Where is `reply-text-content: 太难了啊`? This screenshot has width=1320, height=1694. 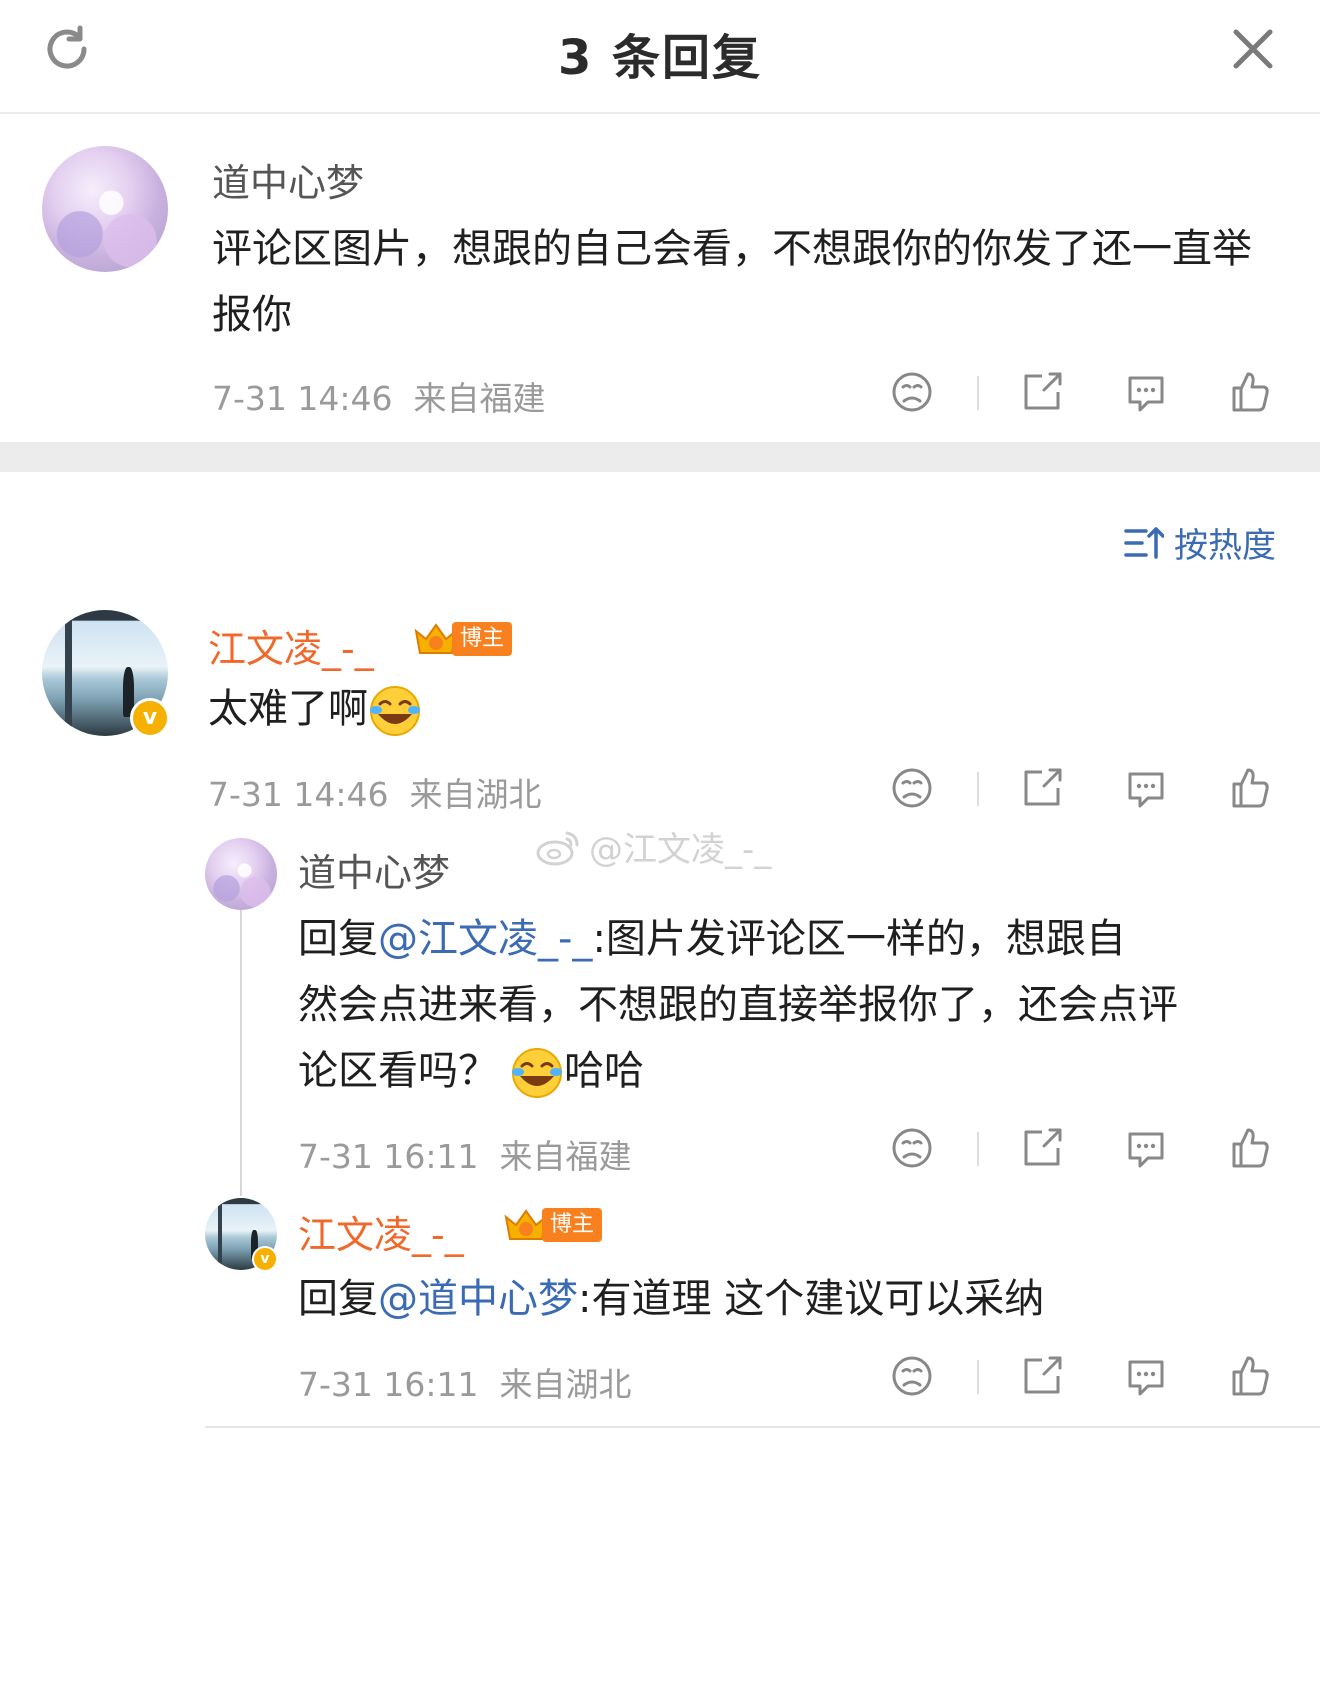
reply-text-content: 太难了啊 is located at coordinates (288, 709).